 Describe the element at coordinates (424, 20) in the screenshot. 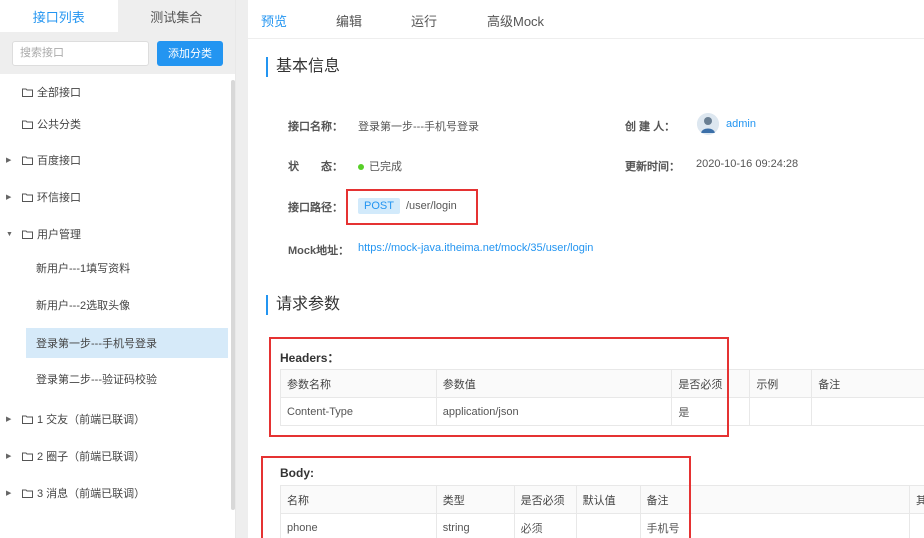

I see `tab-run: 运行` at that location.